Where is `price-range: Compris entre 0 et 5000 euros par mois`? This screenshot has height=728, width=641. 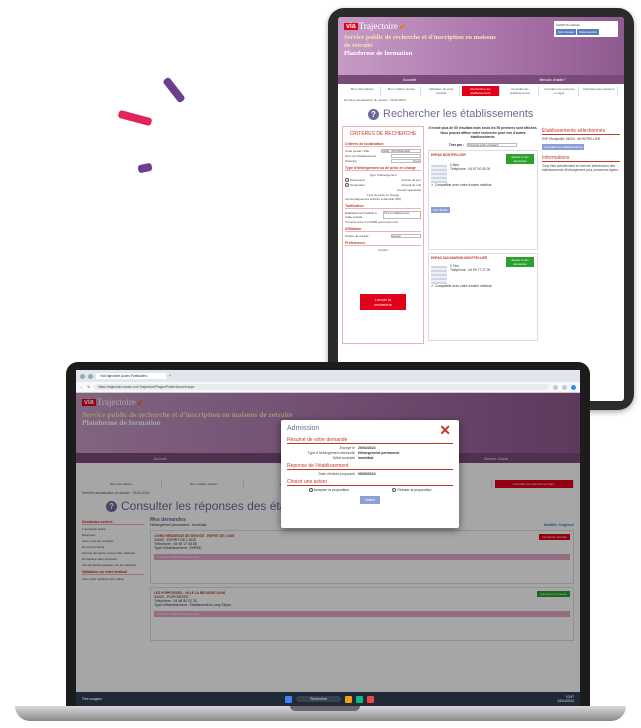
price-range: Compris entre 0 et 5000 euros par mois is located at coordinates (383, 222).